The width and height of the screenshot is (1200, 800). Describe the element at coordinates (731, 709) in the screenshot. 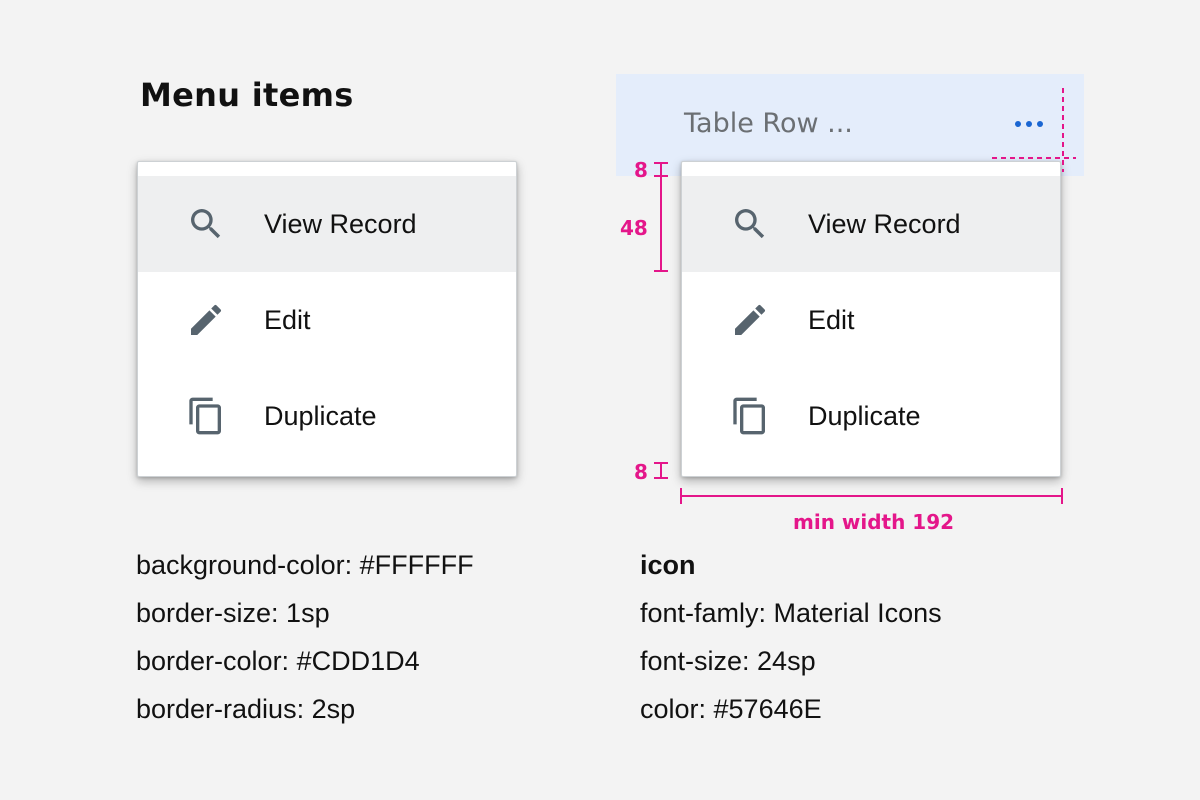

I see `spec-line: color: #57646E` at that location.